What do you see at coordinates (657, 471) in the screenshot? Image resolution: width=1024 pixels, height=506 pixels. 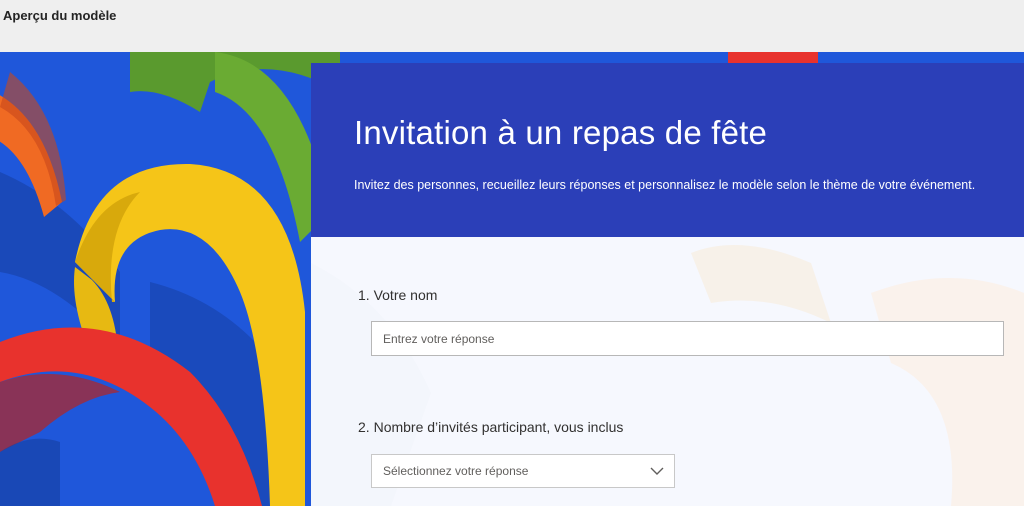 I see `chevron-down-icon` at bounding box center [657, 471].